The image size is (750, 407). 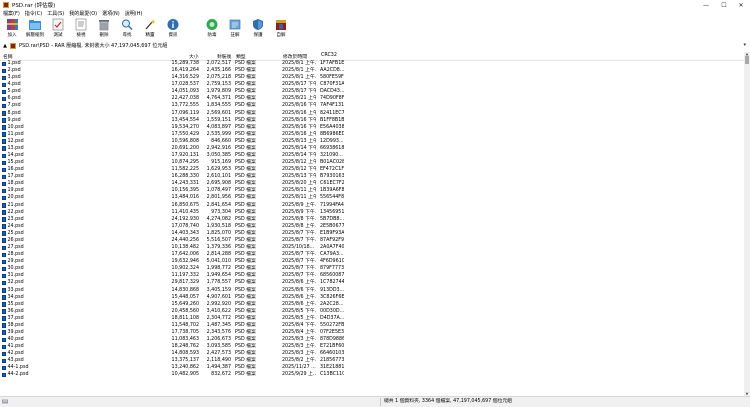 What do you see at coordinates (706, 5) in the screenshot?
I see `minimize-button: —` at bounding box center [706, 5].